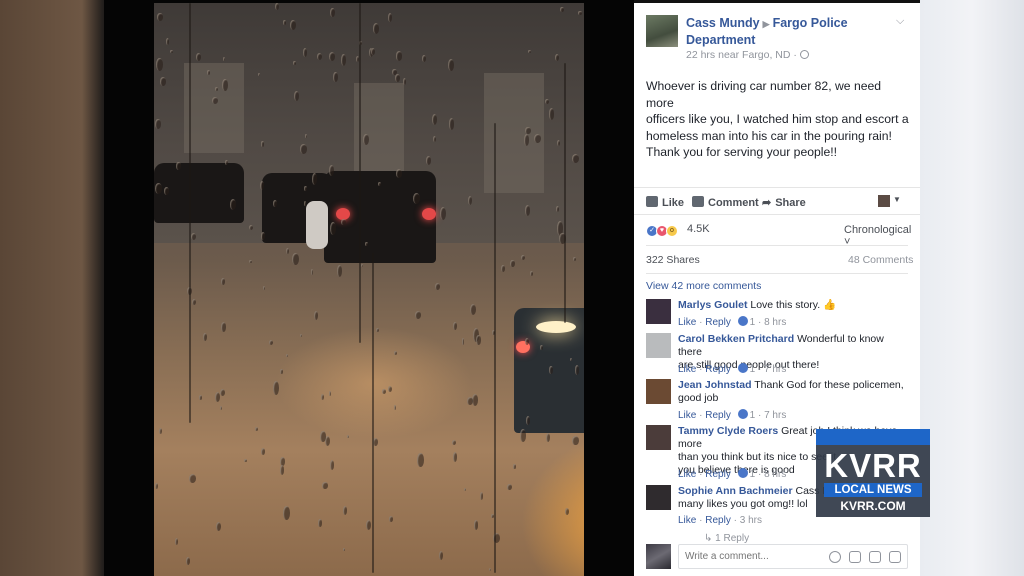  I want to click on author-name-link: Cass Mundy, so click(723, 23).